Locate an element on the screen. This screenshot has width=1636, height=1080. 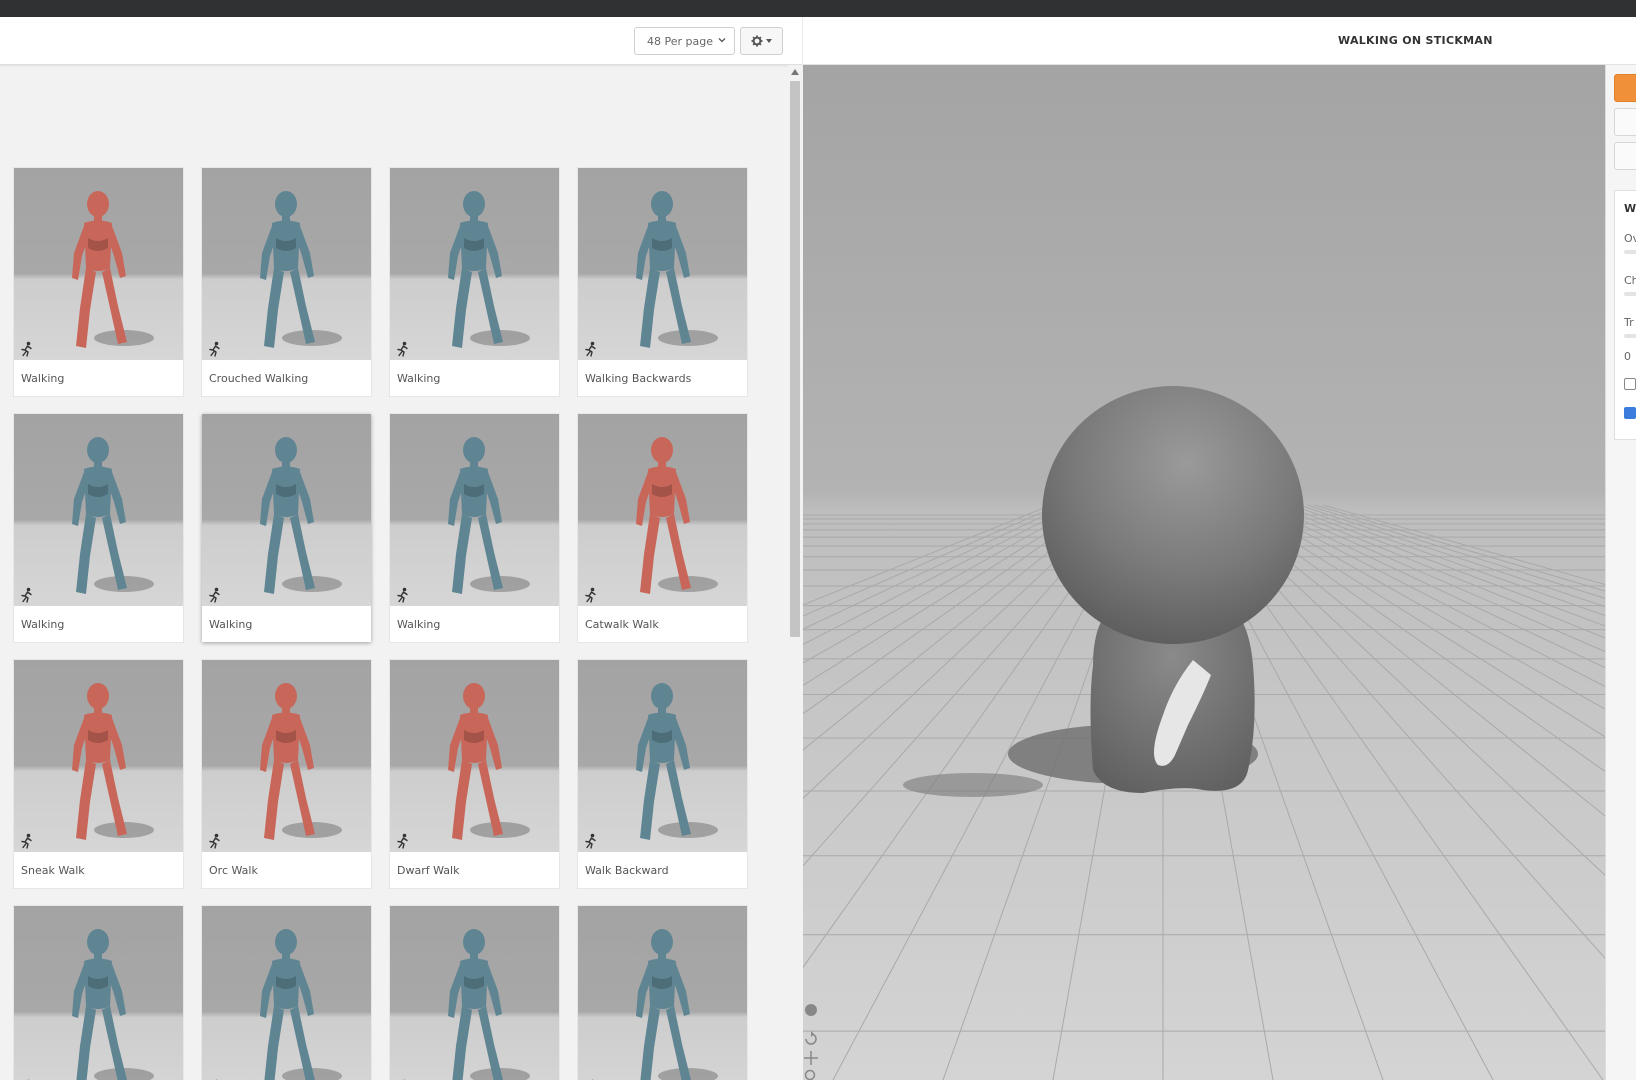
animation-label: Orc Walk is located at coordinates (233, 870).